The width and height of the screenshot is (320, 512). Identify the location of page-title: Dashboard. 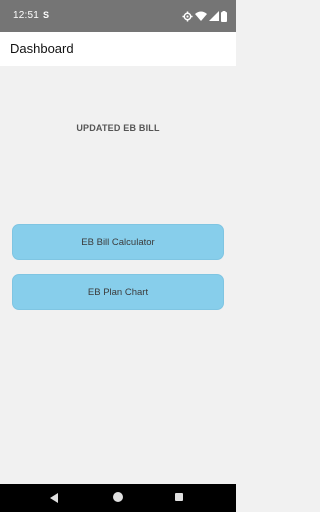
(42, 48).